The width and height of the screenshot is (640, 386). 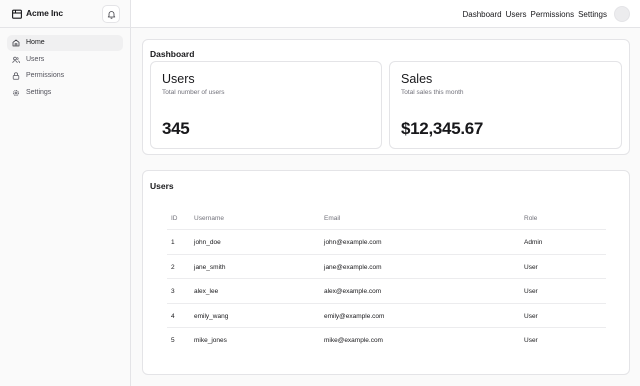 What do you see at coordinates (16, 59) in the screenshot?
I see `users-icon` at bounding box center [16, 59].